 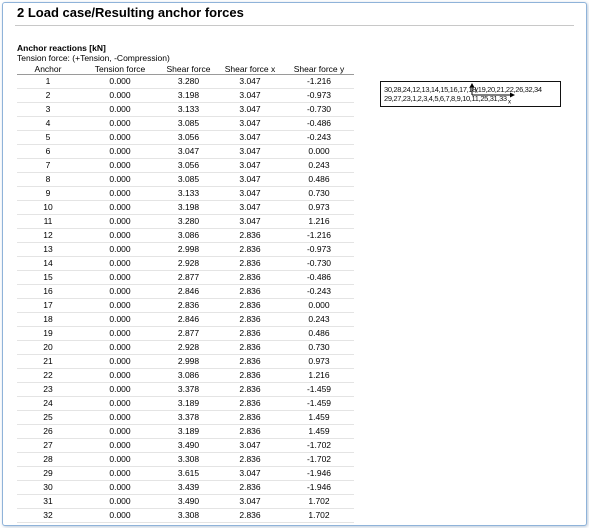 What do you see at coordinates (93, 58) in the screenshot?
I see `sign-convention-note: Tension force: (+Tension, -Compression)` at bounding box center [93, 58].